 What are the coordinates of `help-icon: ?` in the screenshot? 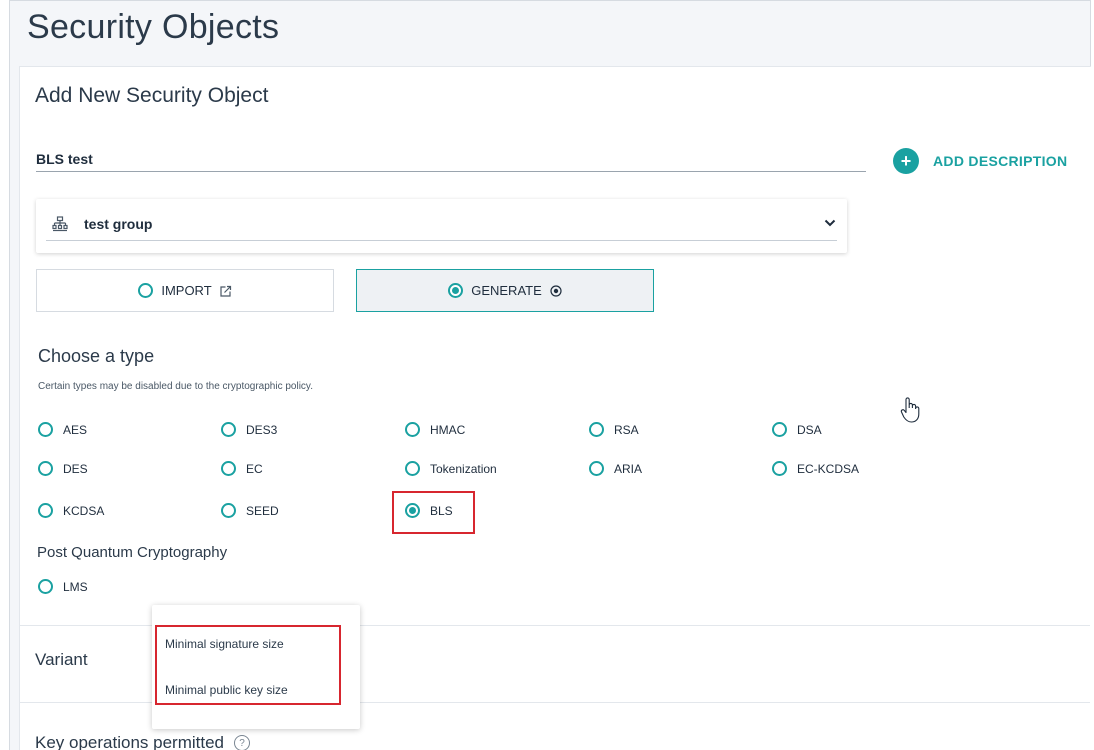 It's located at (242, 742).